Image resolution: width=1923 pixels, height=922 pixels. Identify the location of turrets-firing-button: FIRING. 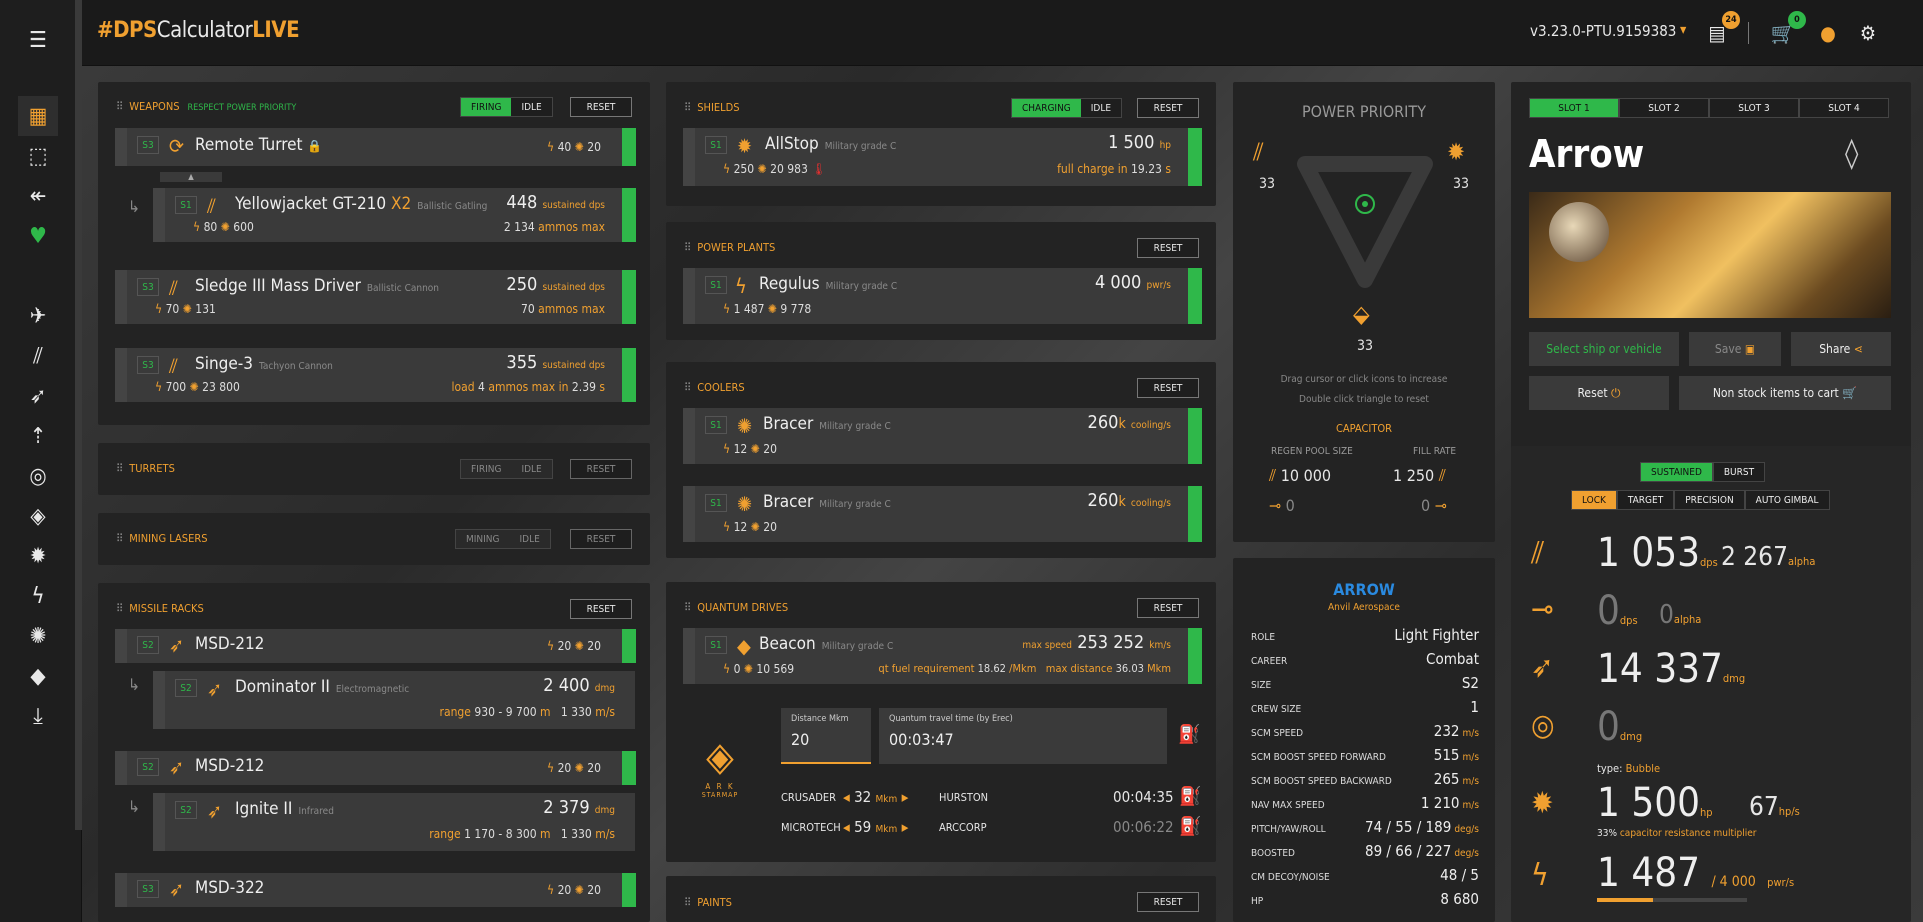
(486, 469).